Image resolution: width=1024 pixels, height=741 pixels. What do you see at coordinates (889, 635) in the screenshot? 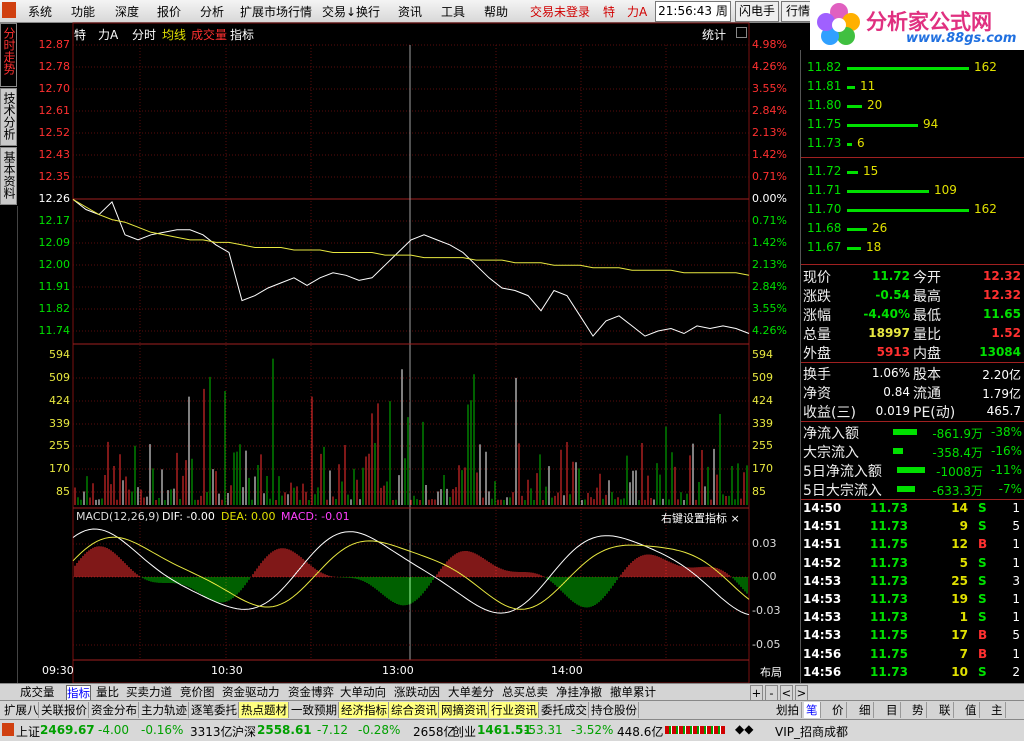
I see `tick-price: 11.75` at bounding box center [889, 635].